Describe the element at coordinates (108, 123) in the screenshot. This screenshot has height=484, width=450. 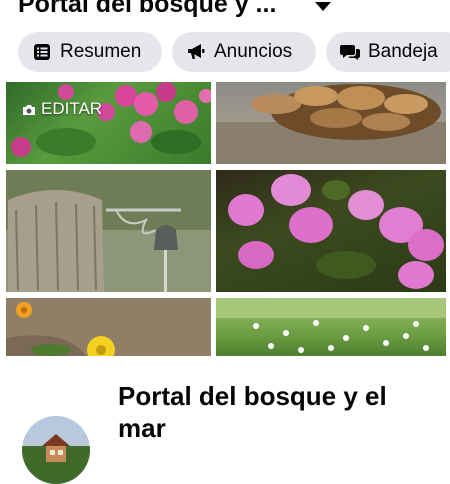
I see `pink-flowers-photo` at that location.